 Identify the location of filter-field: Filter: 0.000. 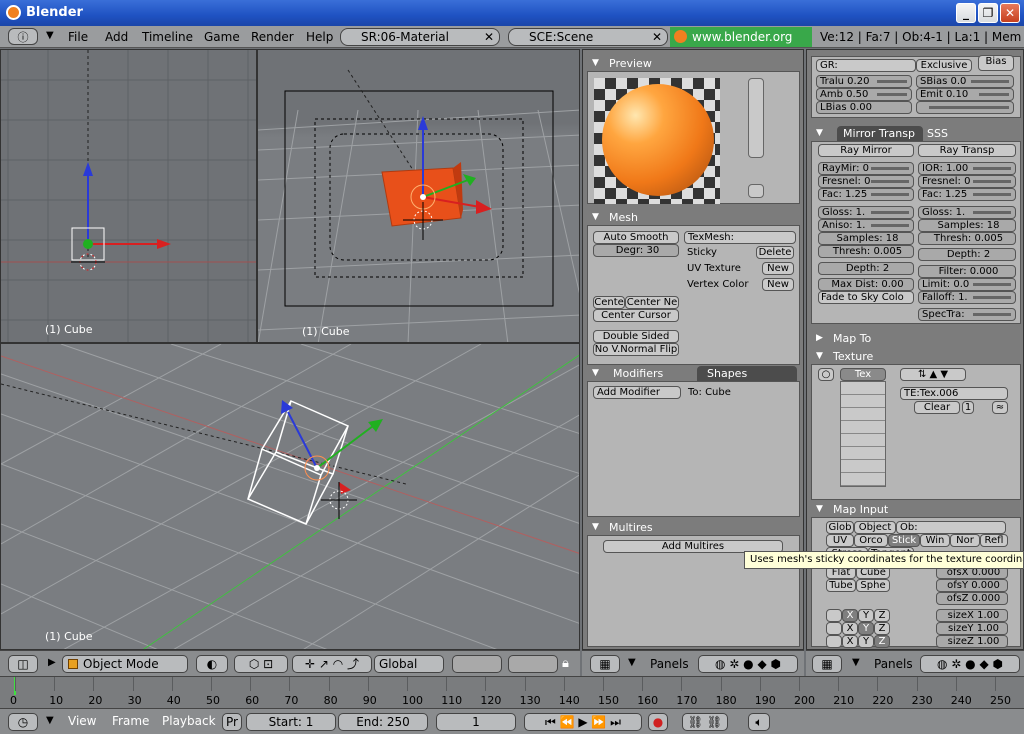
(967, 271).